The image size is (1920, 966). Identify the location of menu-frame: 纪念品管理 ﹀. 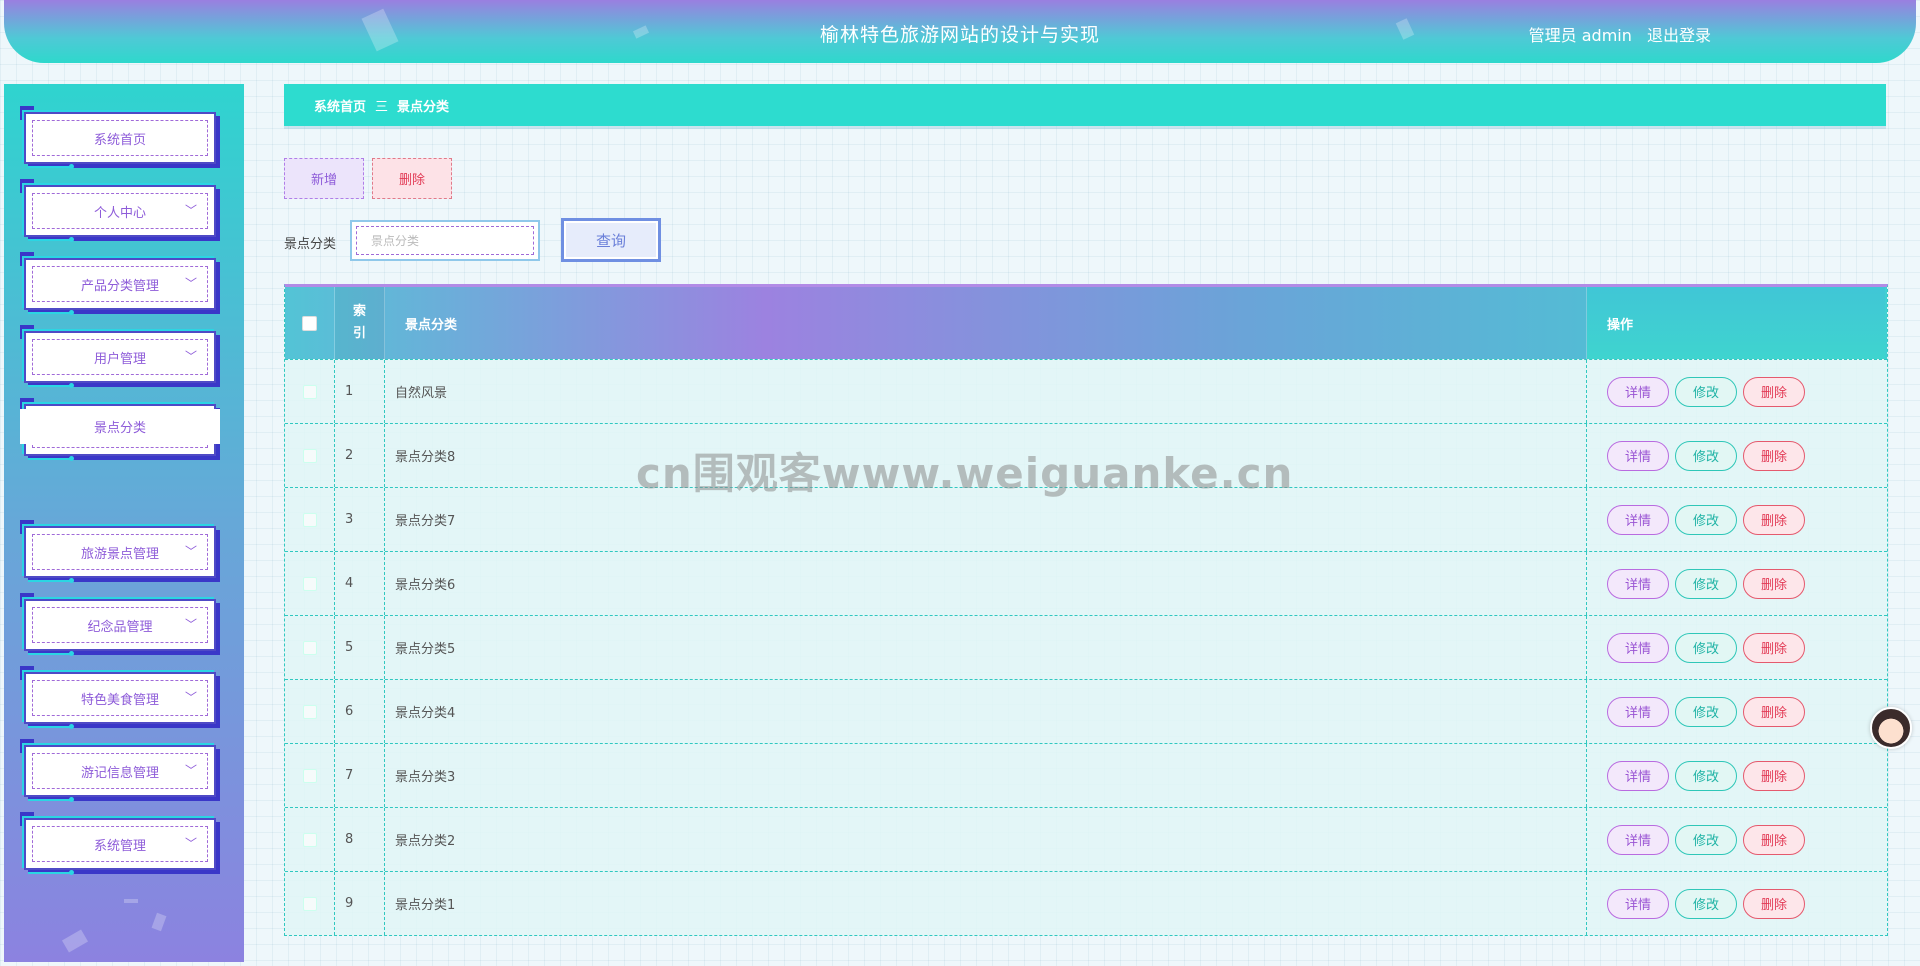
(120, 625).